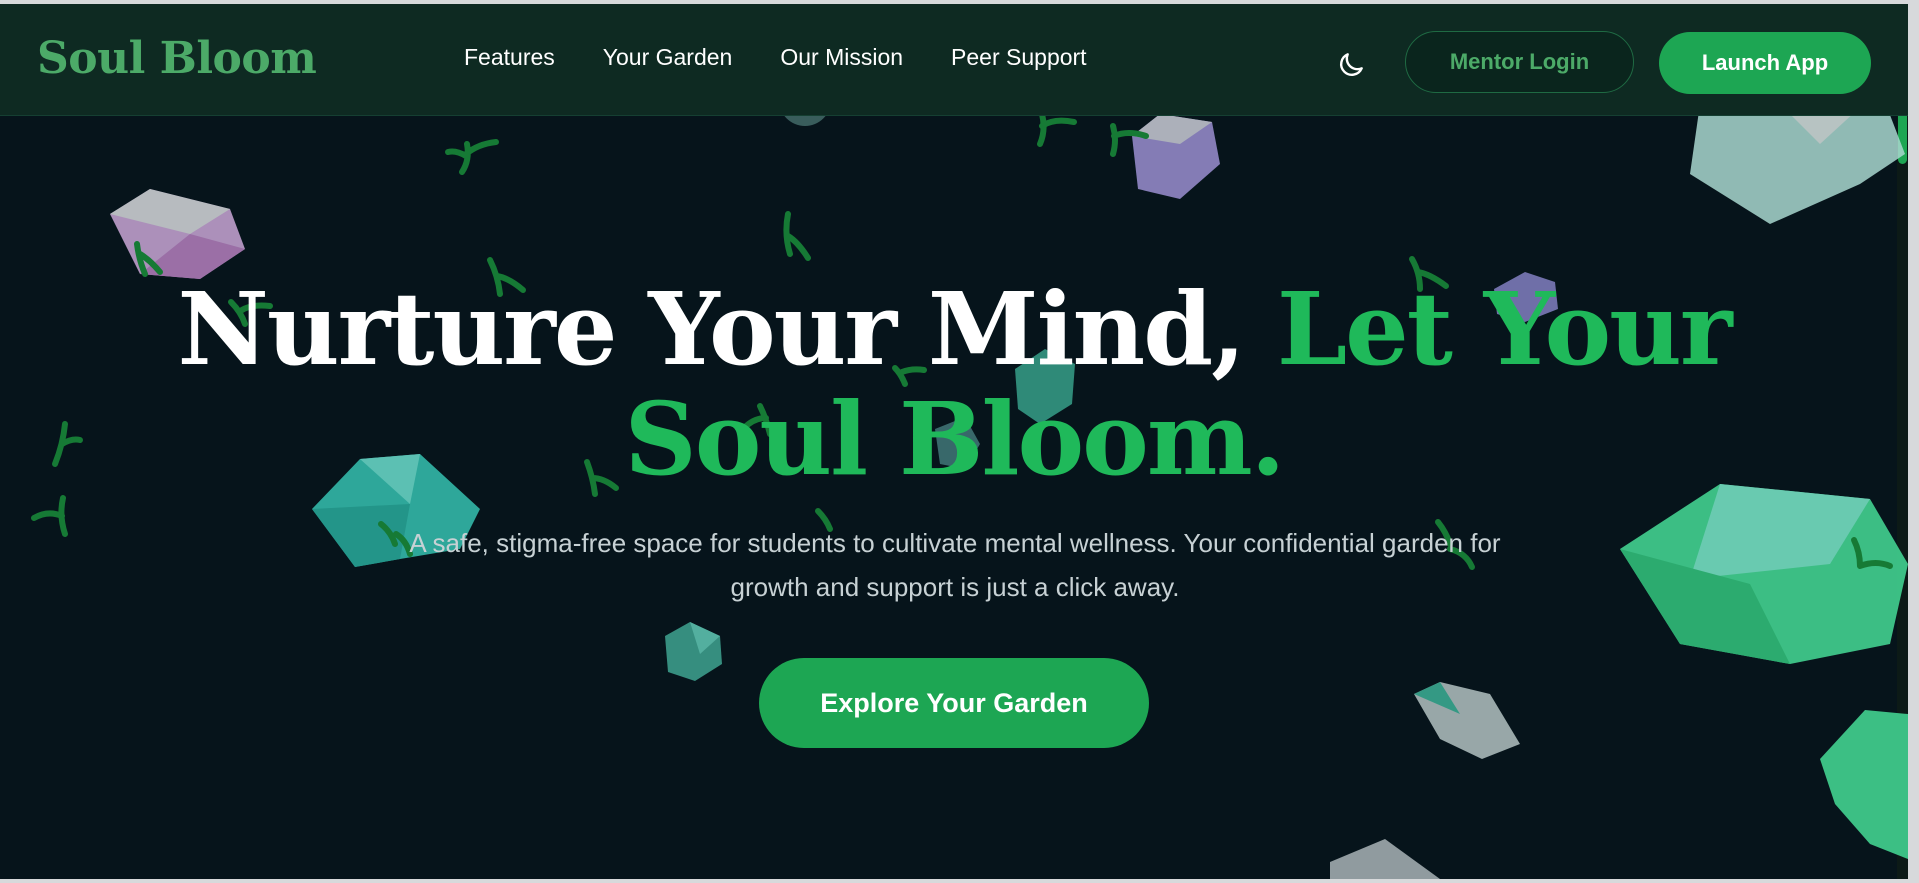  Describe the element at coordinates (509, 57) in the screenshot. I see `nav-link-features: Features` at that location.